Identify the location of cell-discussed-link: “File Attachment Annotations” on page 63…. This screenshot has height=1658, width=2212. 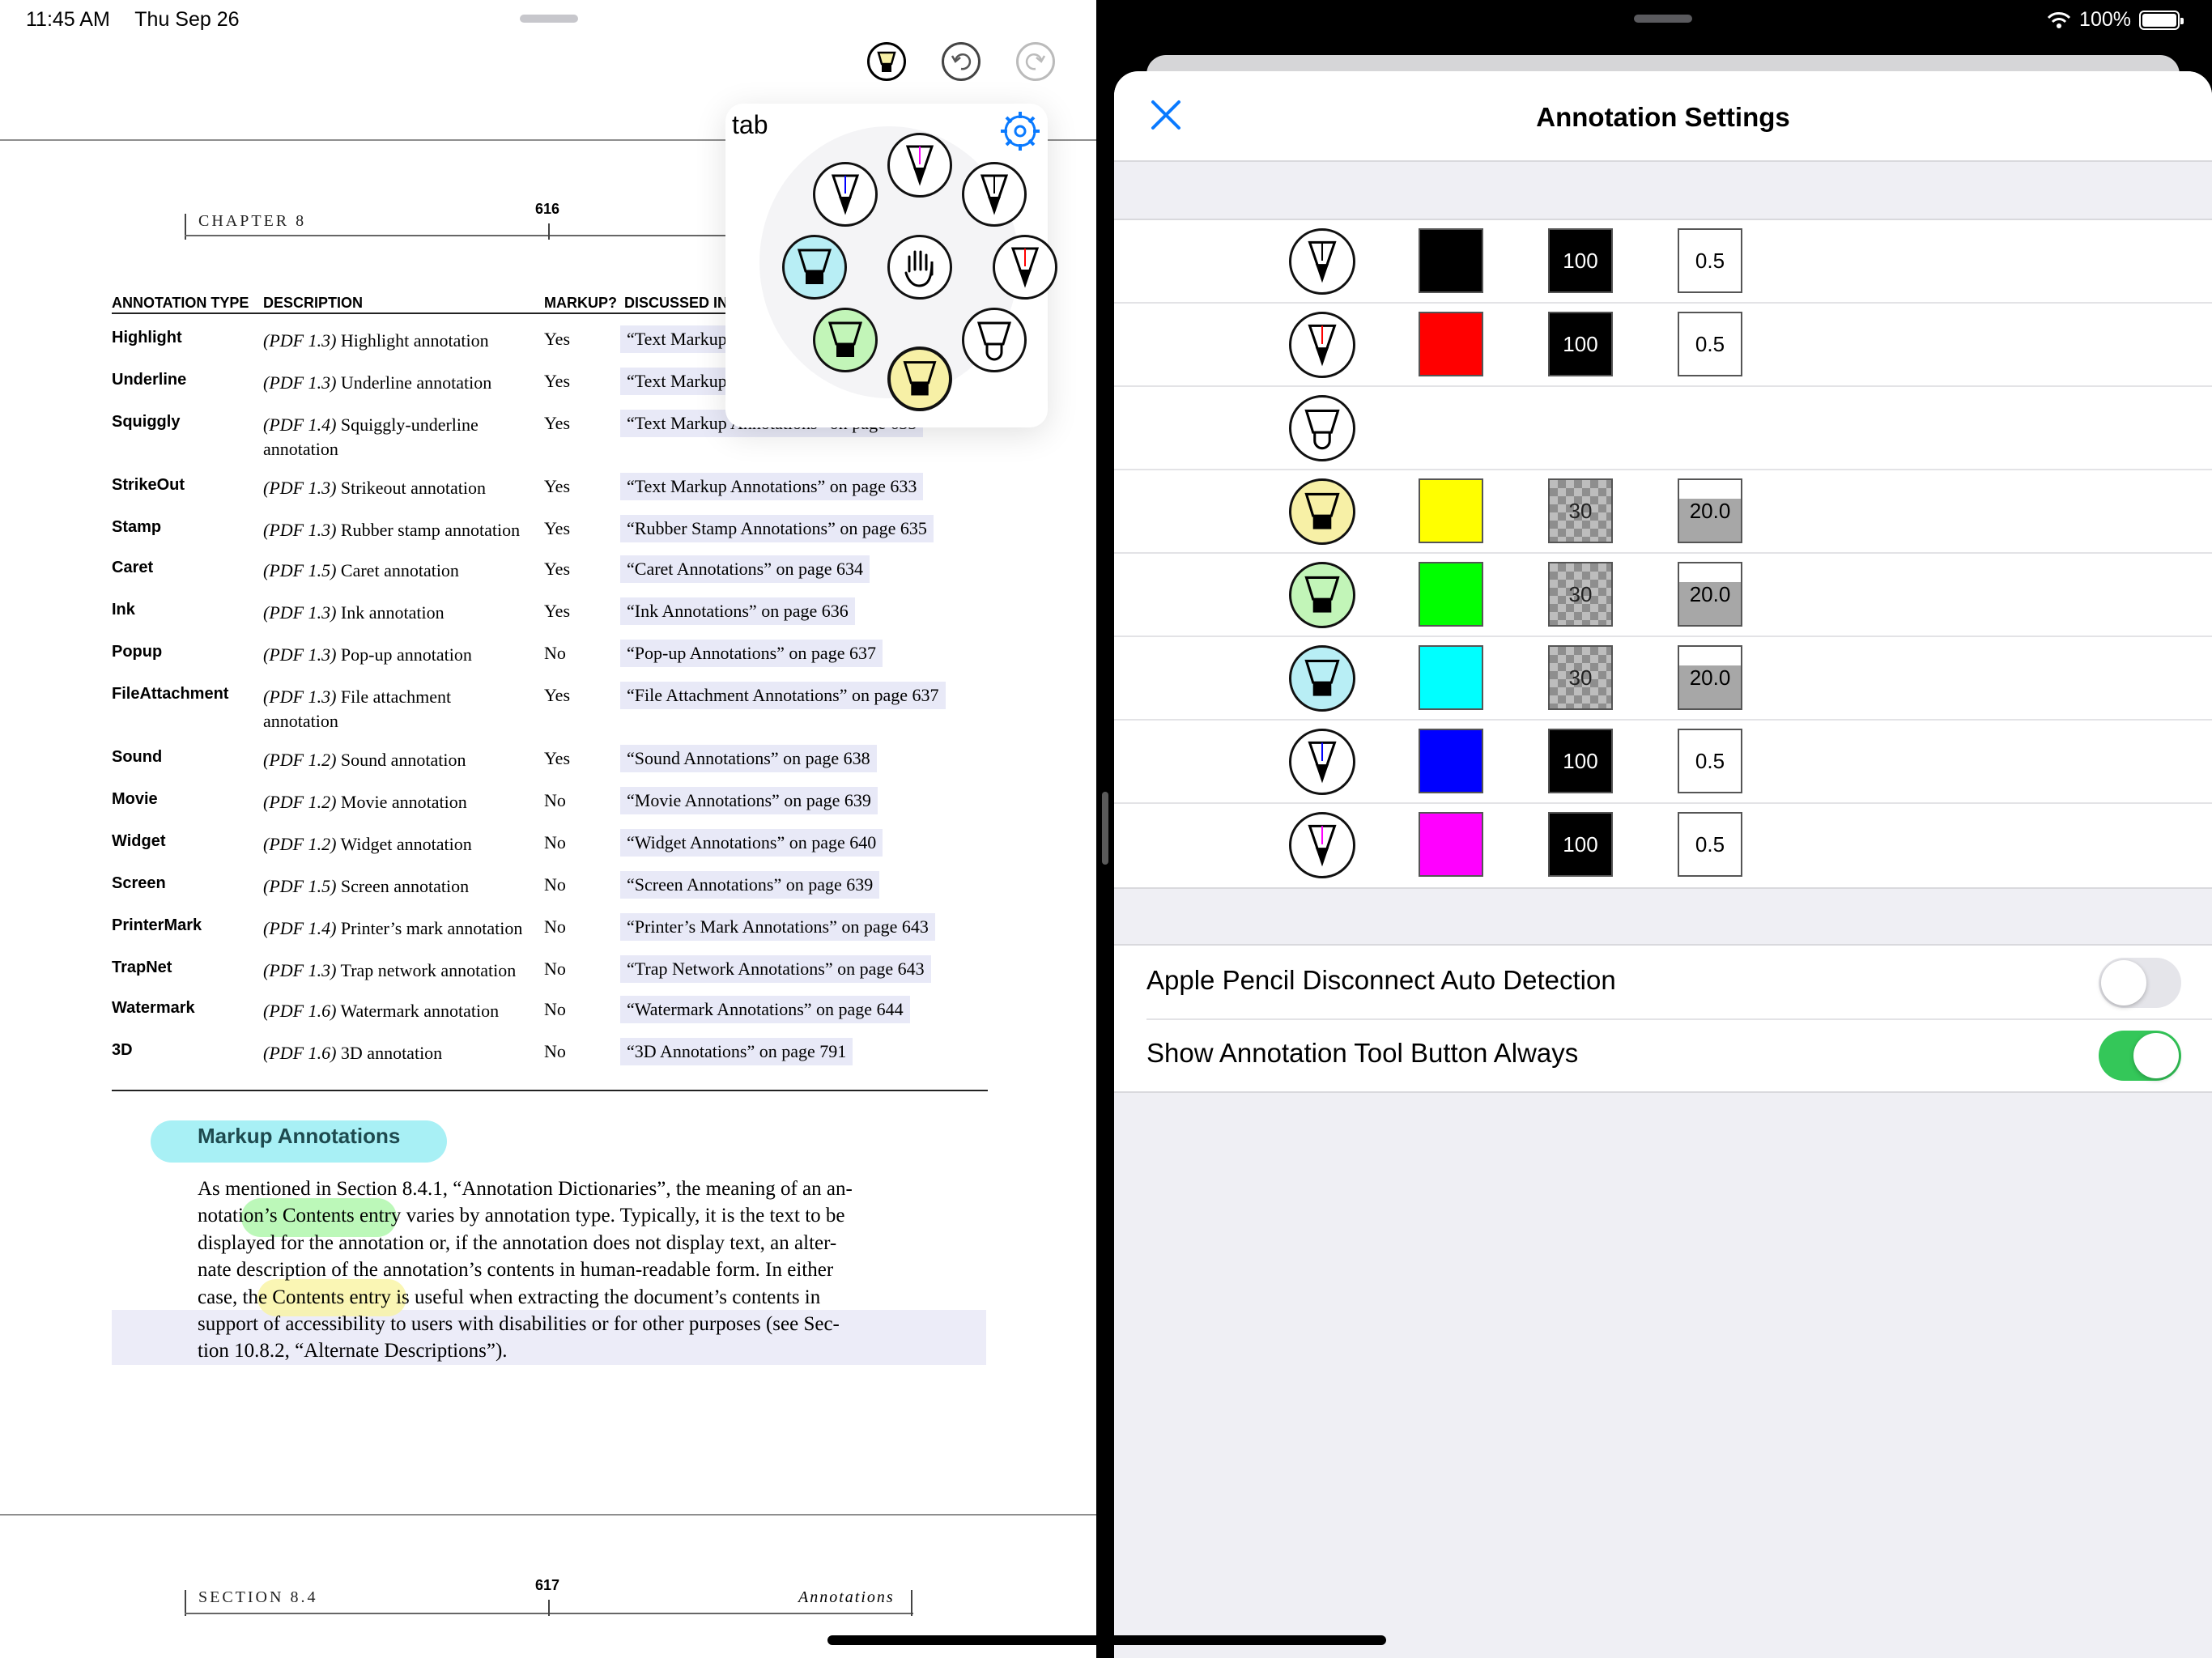
(783, 695).